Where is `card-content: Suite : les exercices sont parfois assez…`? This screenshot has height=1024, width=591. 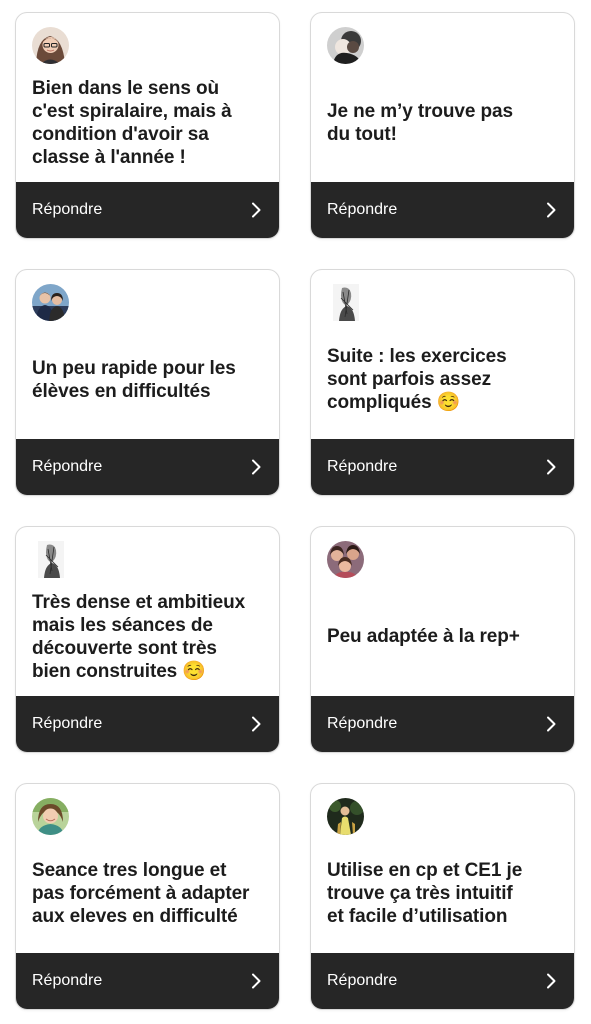
card-content: Suite : les exercices sont parfois assez… is located at coordinates (442, 355).